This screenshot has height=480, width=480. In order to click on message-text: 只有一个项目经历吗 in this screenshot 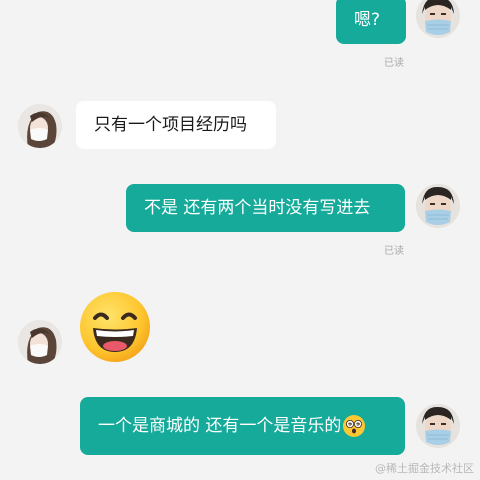, I will do `click(170, 125)`.